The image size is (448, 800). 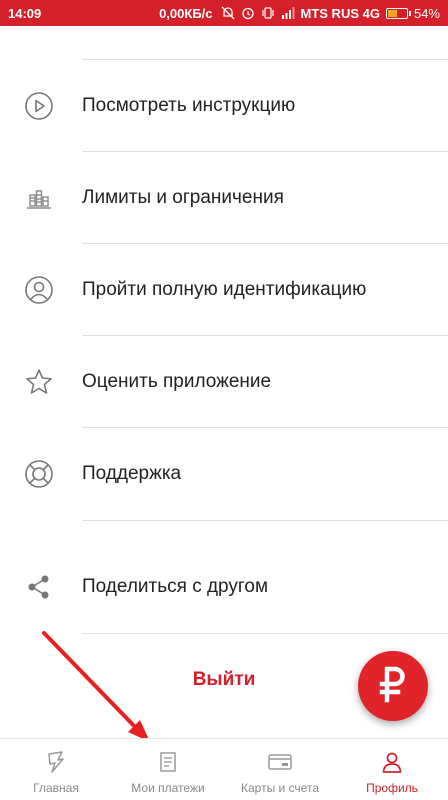 I want to click on alarm-icon, so click(x=248, y=13).